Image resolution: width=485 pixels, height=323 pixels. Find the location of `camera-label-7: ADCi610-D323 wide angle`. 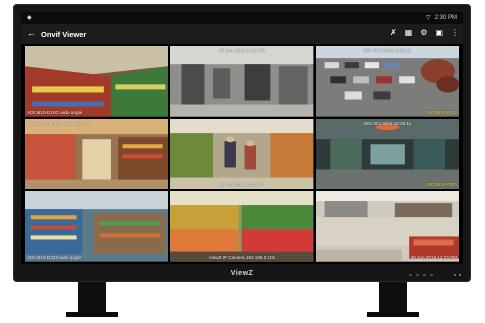

camera-label-7: ADCi610-D323 wide angle is located at coordinates (54, 257).